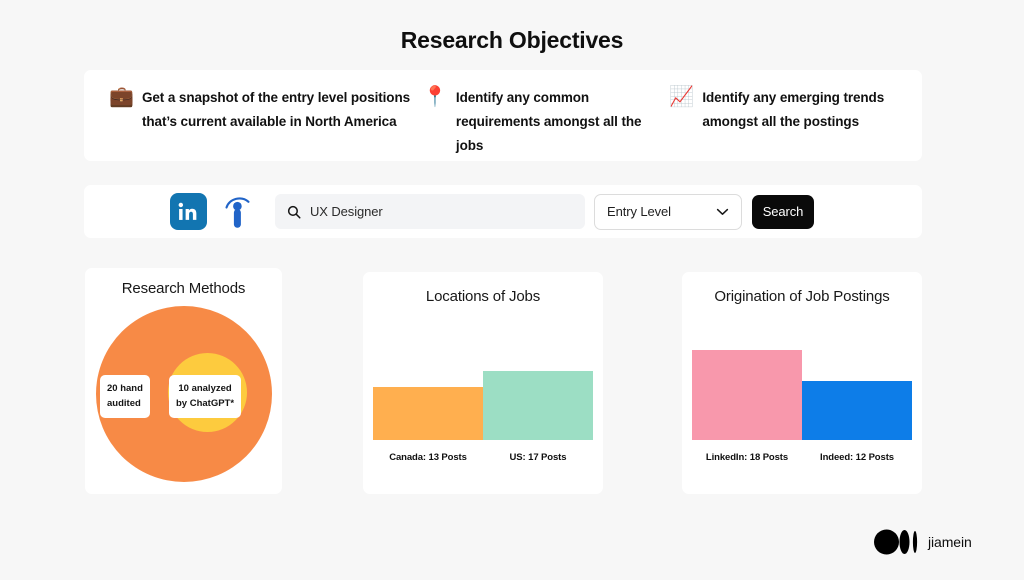  What do you see at coordinates (211, 212) in the screenshot?
I see `job-board-logos` at bounding box center [211, 212].